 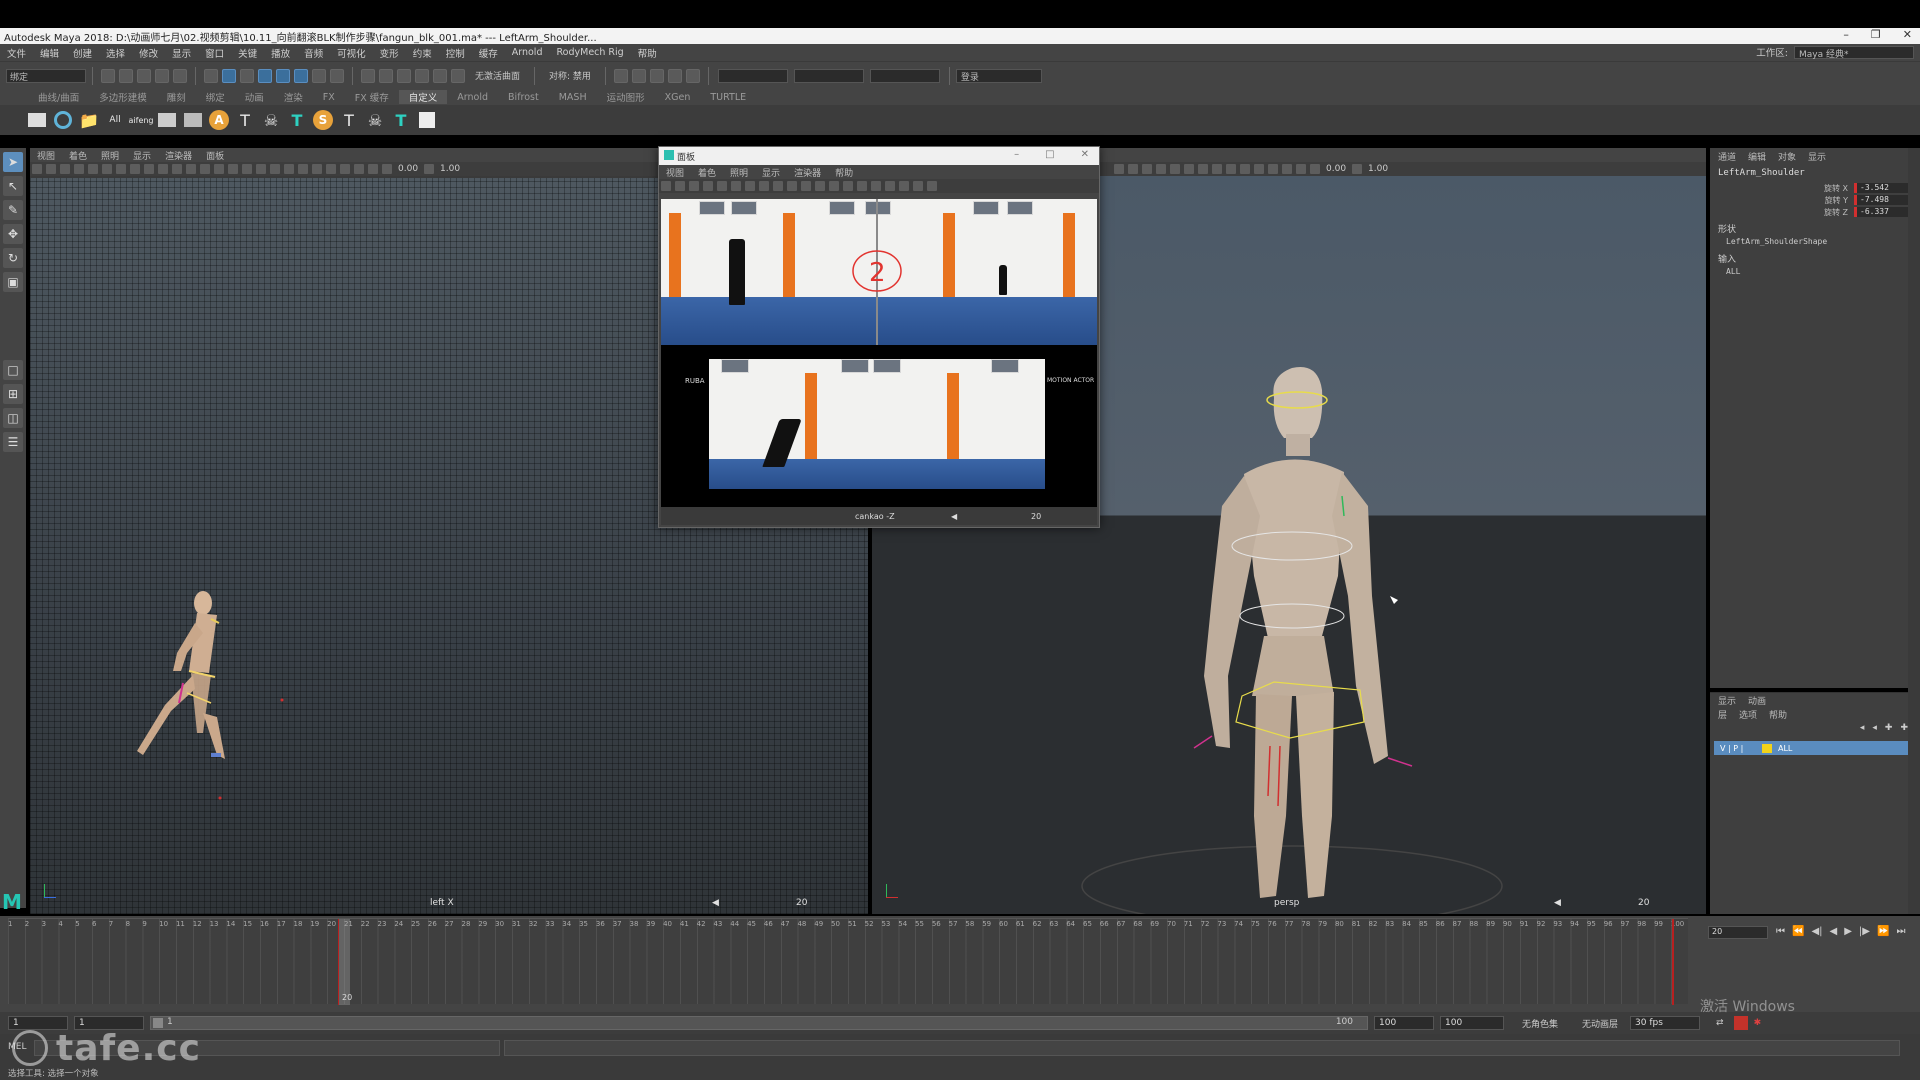 I want to click on script2-icon, so click(x=193, y=120).